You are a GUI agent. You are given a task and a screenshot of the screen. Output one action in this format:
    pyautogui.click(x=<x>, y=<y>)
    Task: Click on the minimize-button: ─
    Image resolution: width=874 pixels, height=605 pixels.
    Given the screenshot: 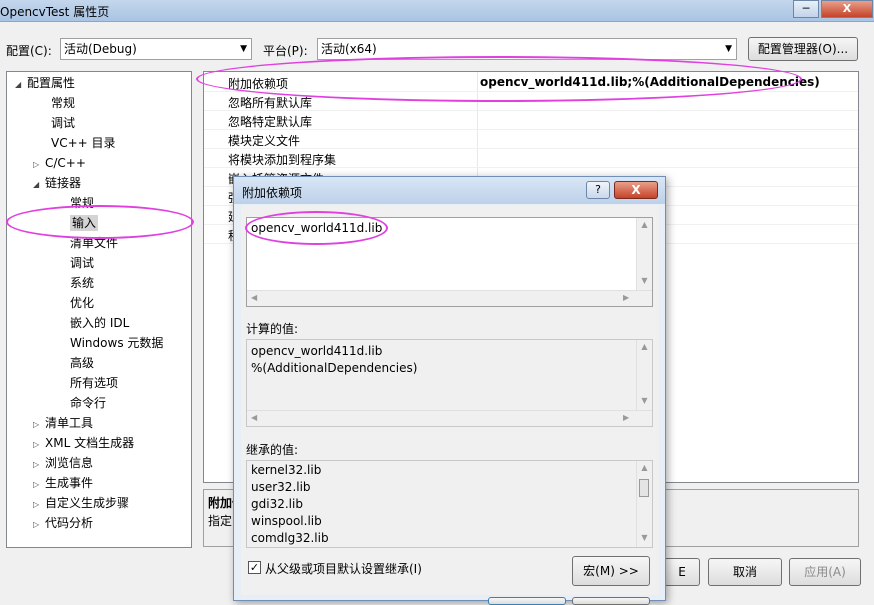 What is the action you would take?
    pyautogui.click(x=806, y=9)
    